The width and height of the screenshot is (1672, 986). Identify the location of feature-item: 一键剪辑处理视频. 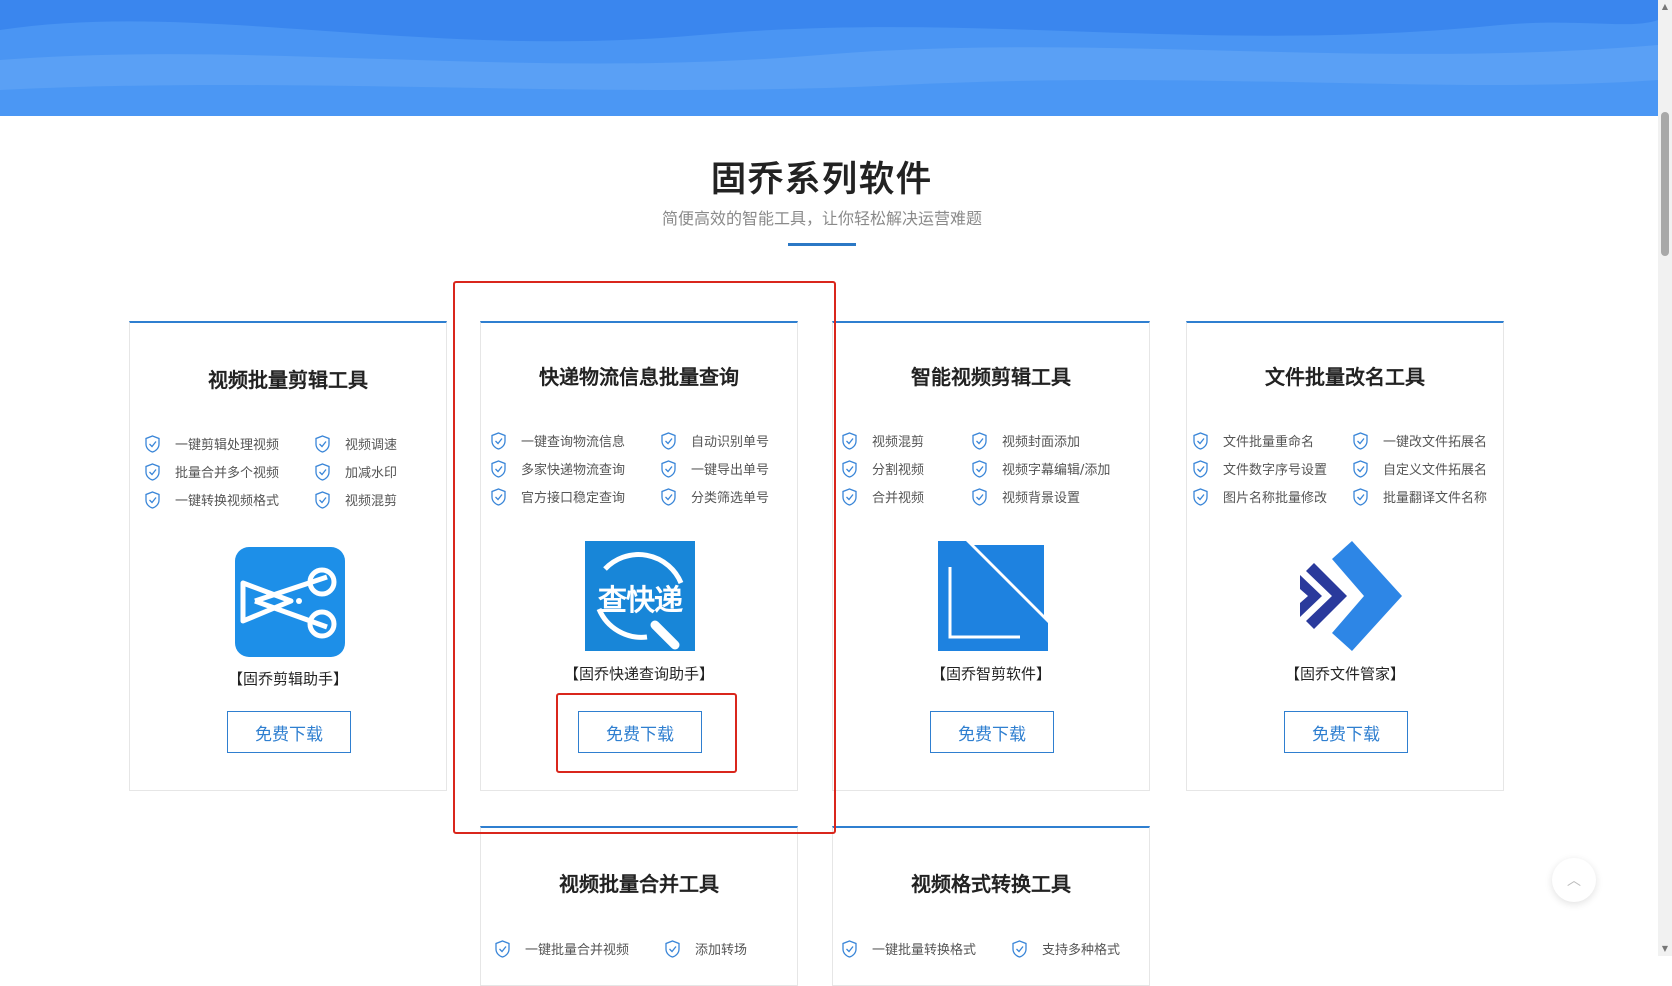
(230, 443).